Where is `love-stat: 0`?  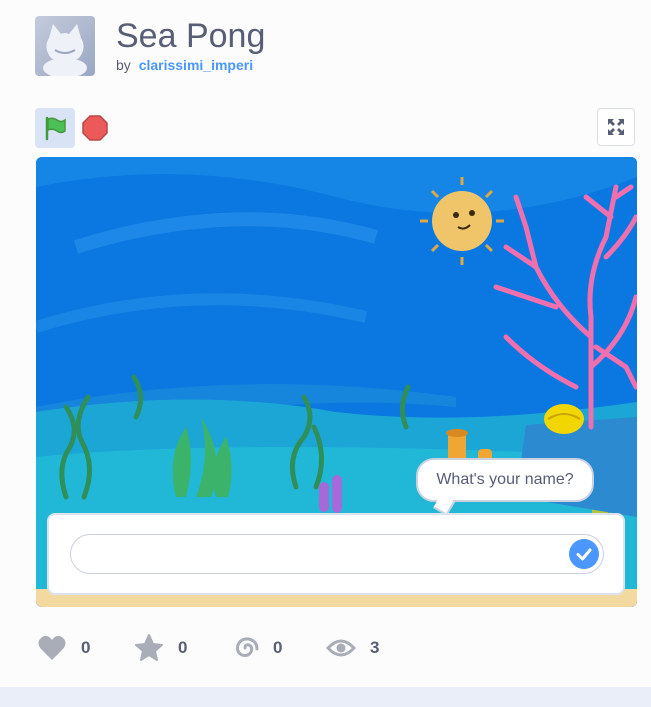 love-stat: 0 is located at coordinates (63, 648).